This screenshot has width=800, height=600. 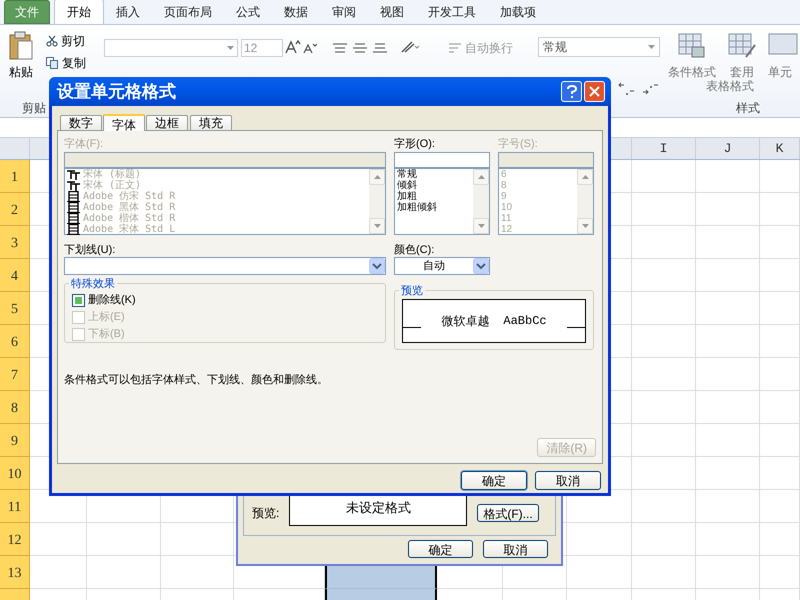 I want to click on ribbon-tab: 开发工具, so click(x=452, y=12).